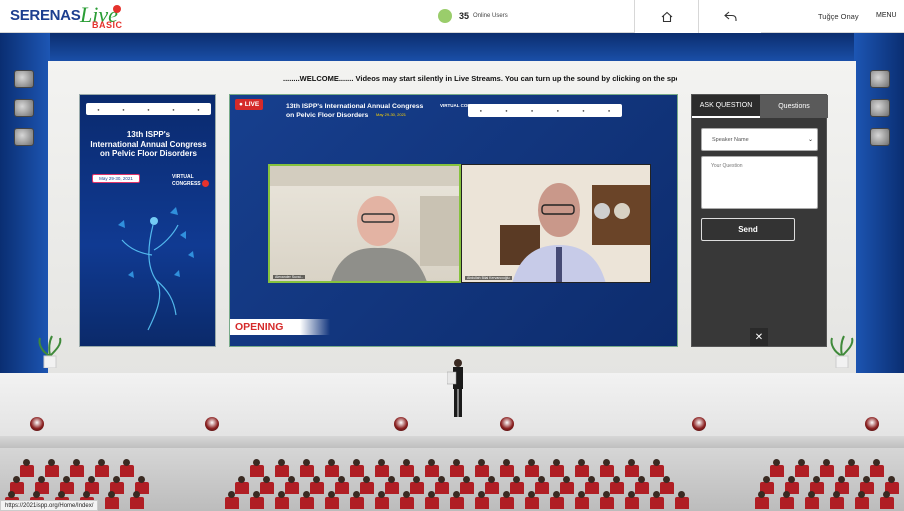  What do you see at coordinates (759, 139) in the screenshot?
I see `speaker-name-select: Speaker Name ⌄` at bounding box center [759, 139].